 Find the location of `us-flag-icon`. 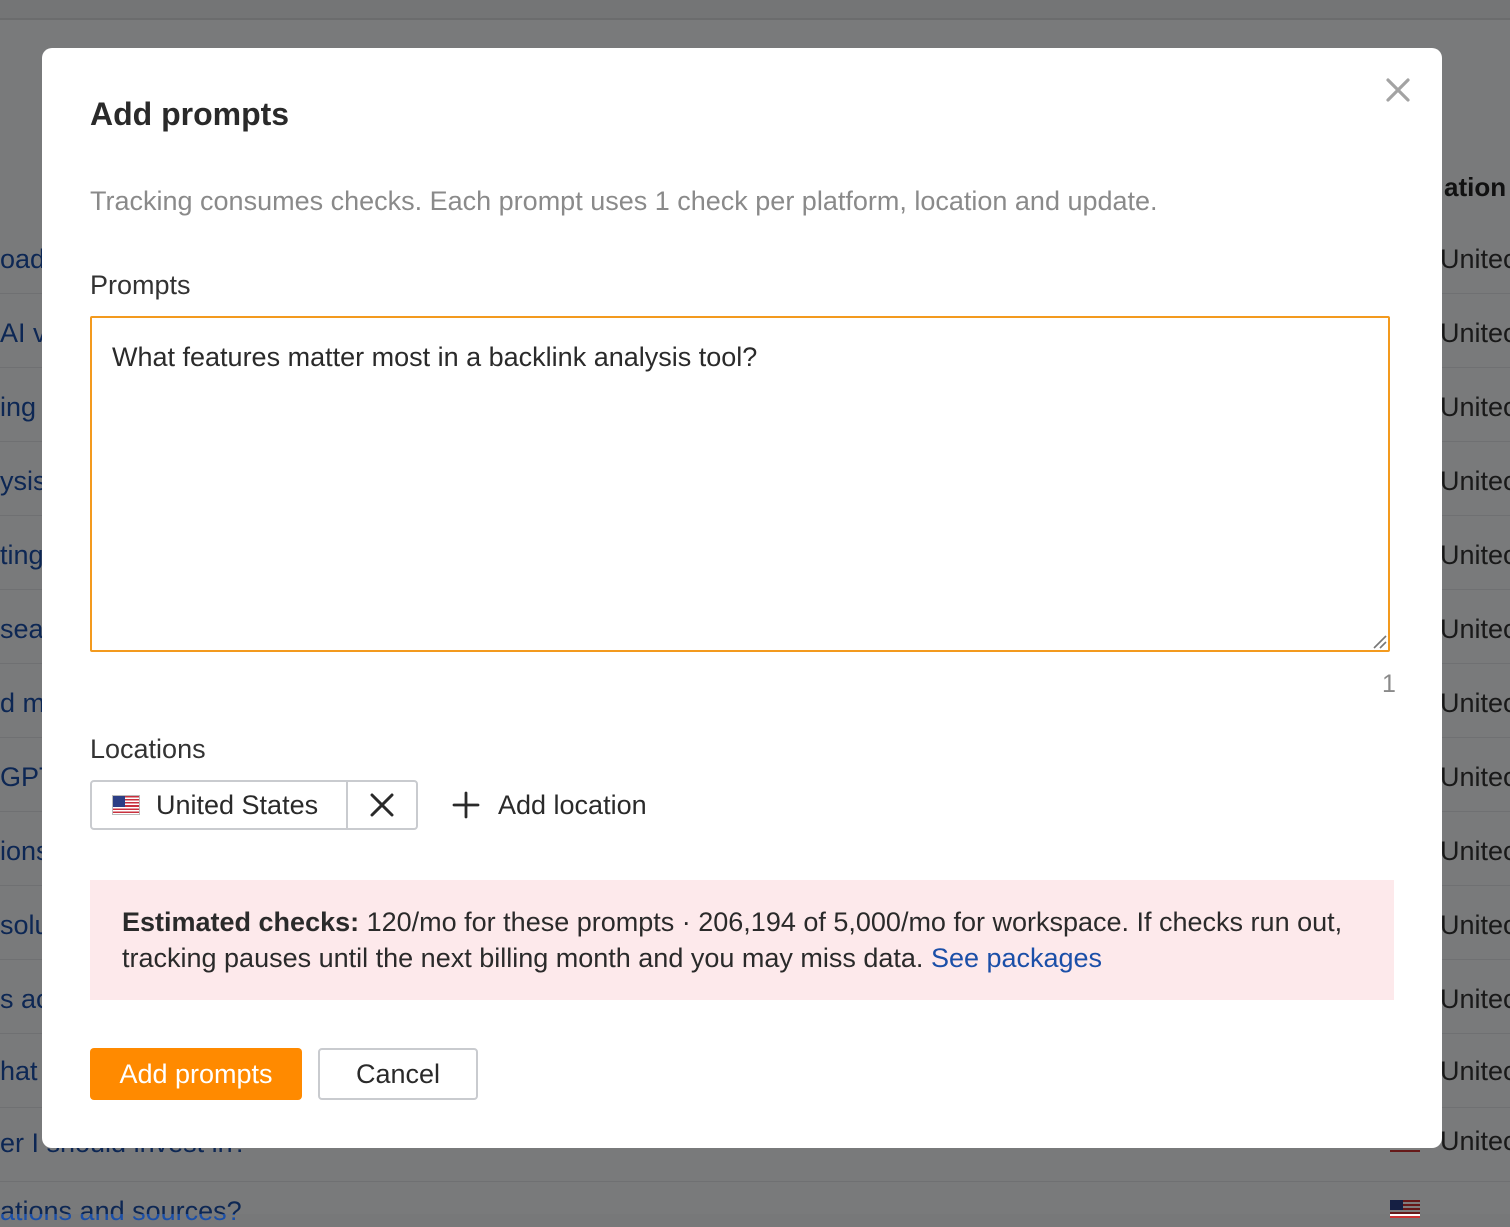

us-flag-icon is located at coordinates (126, 805).